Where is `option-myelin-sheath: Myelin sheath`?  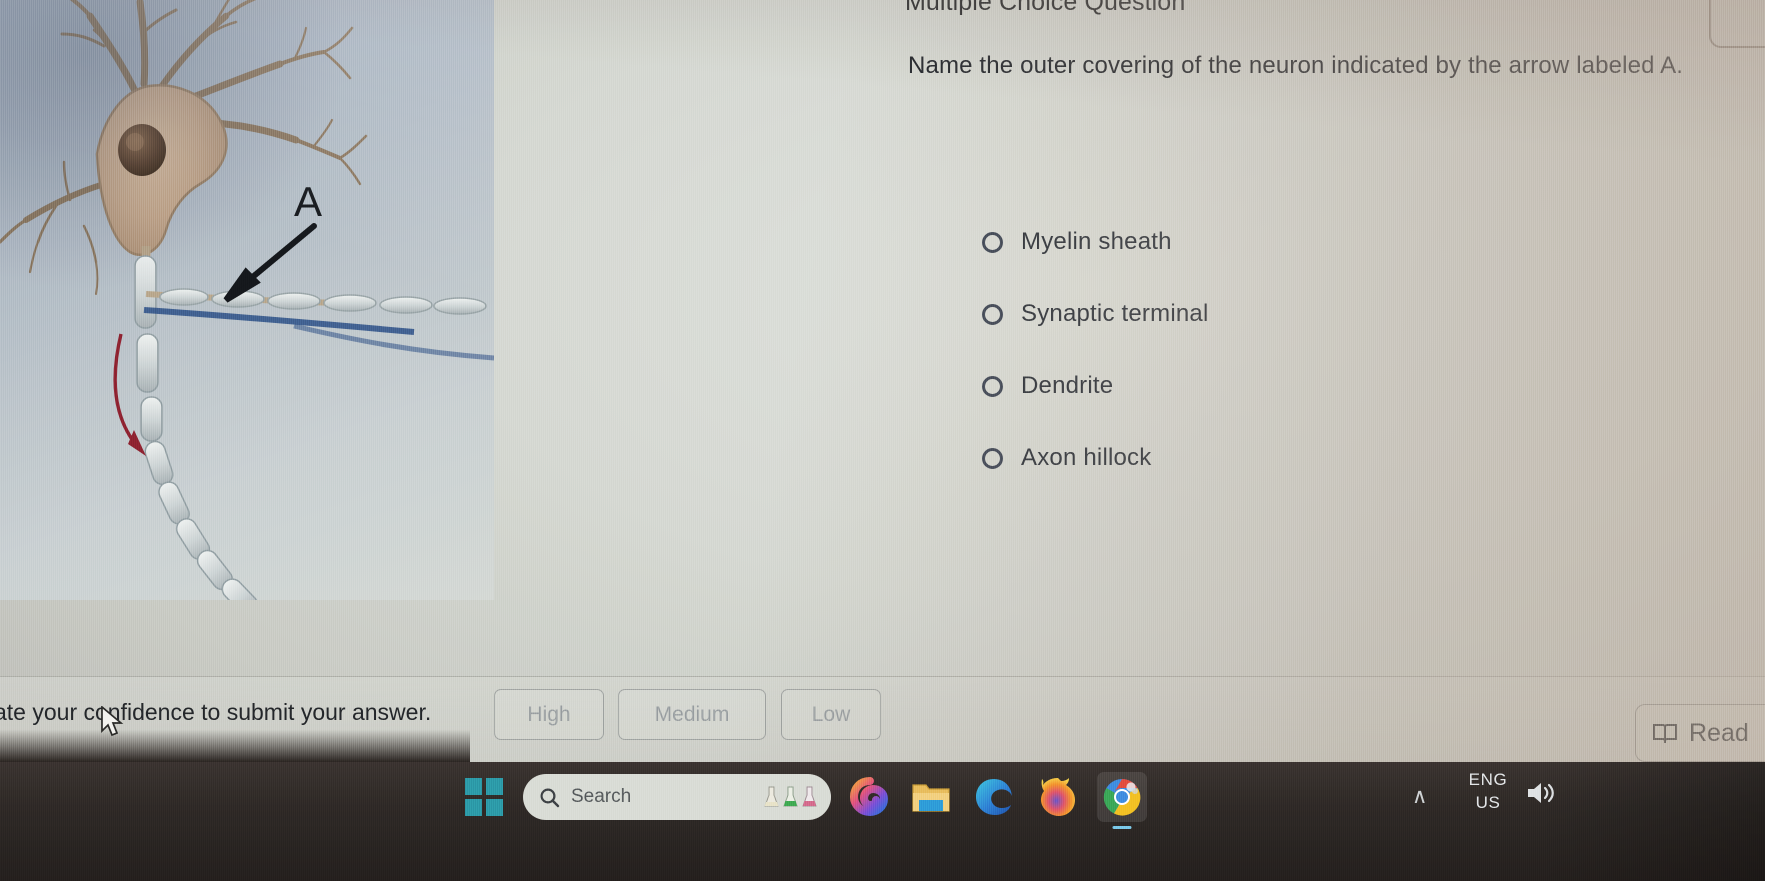
option-myelin-sheath: Myelin sheath is located at coordinates (1095, 242).